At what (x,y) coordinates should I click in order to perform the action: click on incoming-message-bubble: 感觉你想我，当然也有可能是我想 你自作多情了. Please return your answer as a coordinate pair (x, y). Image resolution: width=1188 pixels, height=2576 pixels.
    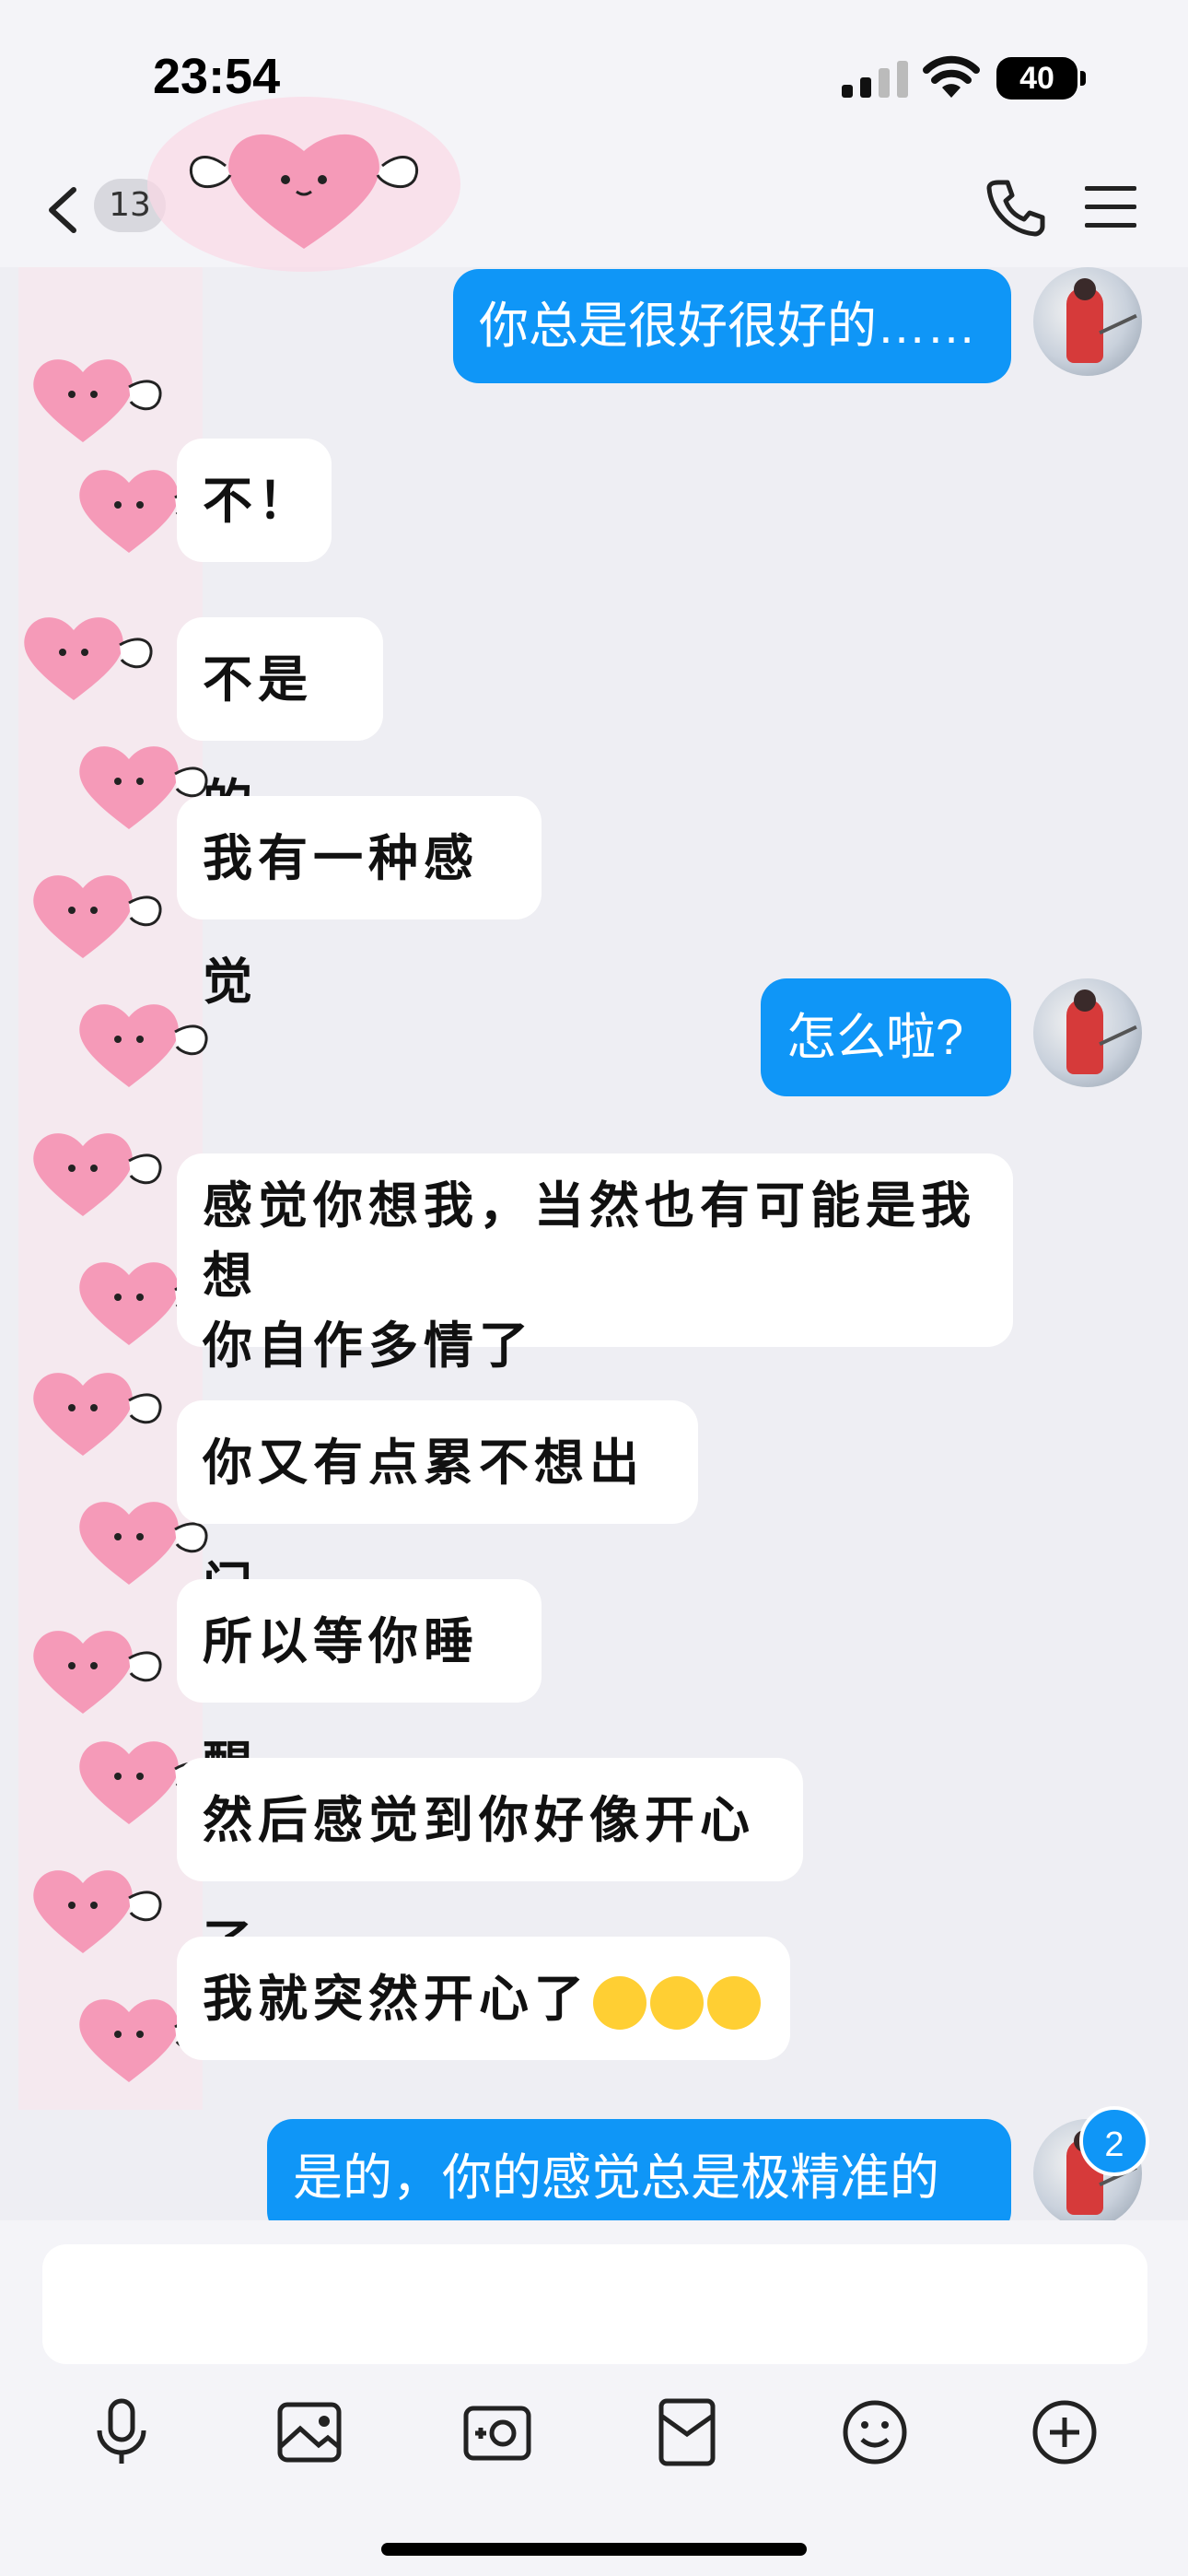
    Looking at the image, I should click on (595, 1264).